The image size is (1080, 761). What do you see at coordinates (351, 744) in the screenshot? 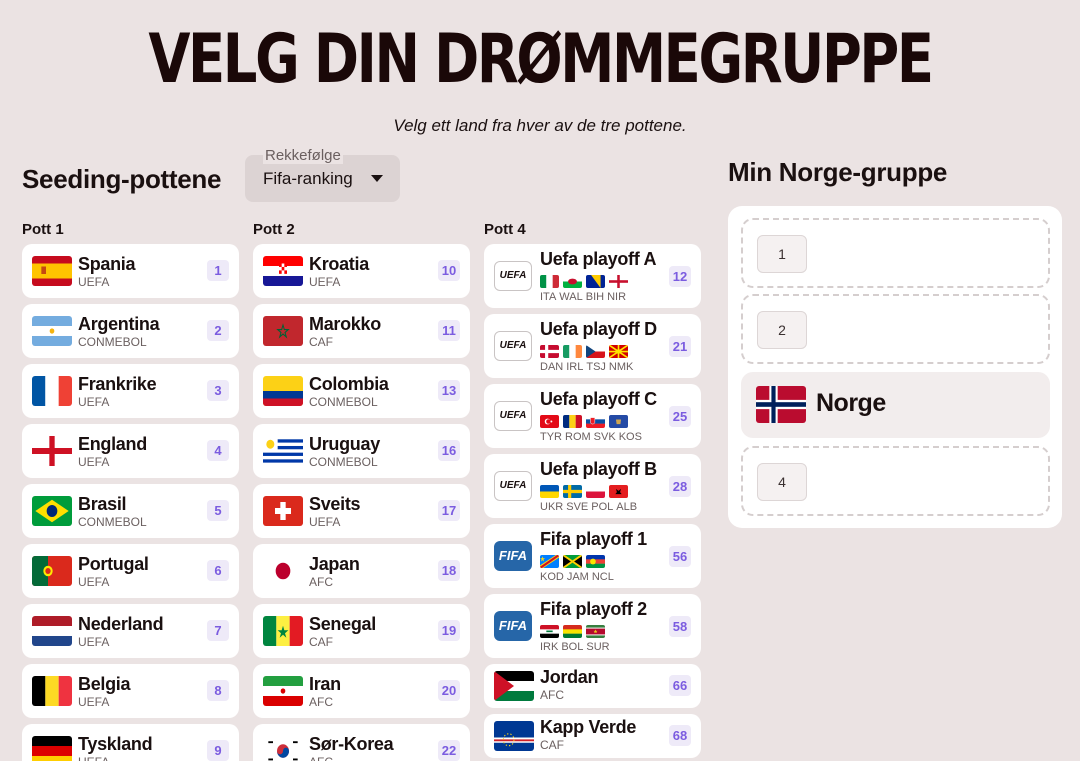
I see `team-name: Sør-Korea` at bounding box center [351, 744].